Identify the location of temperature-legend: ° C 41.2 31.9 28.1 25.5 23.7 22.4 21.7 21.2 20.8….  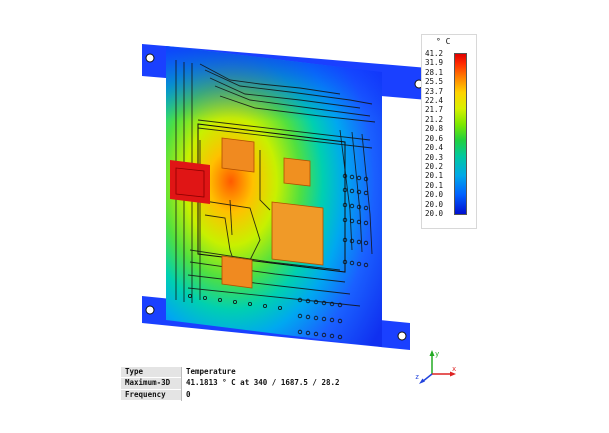
(449, 131).